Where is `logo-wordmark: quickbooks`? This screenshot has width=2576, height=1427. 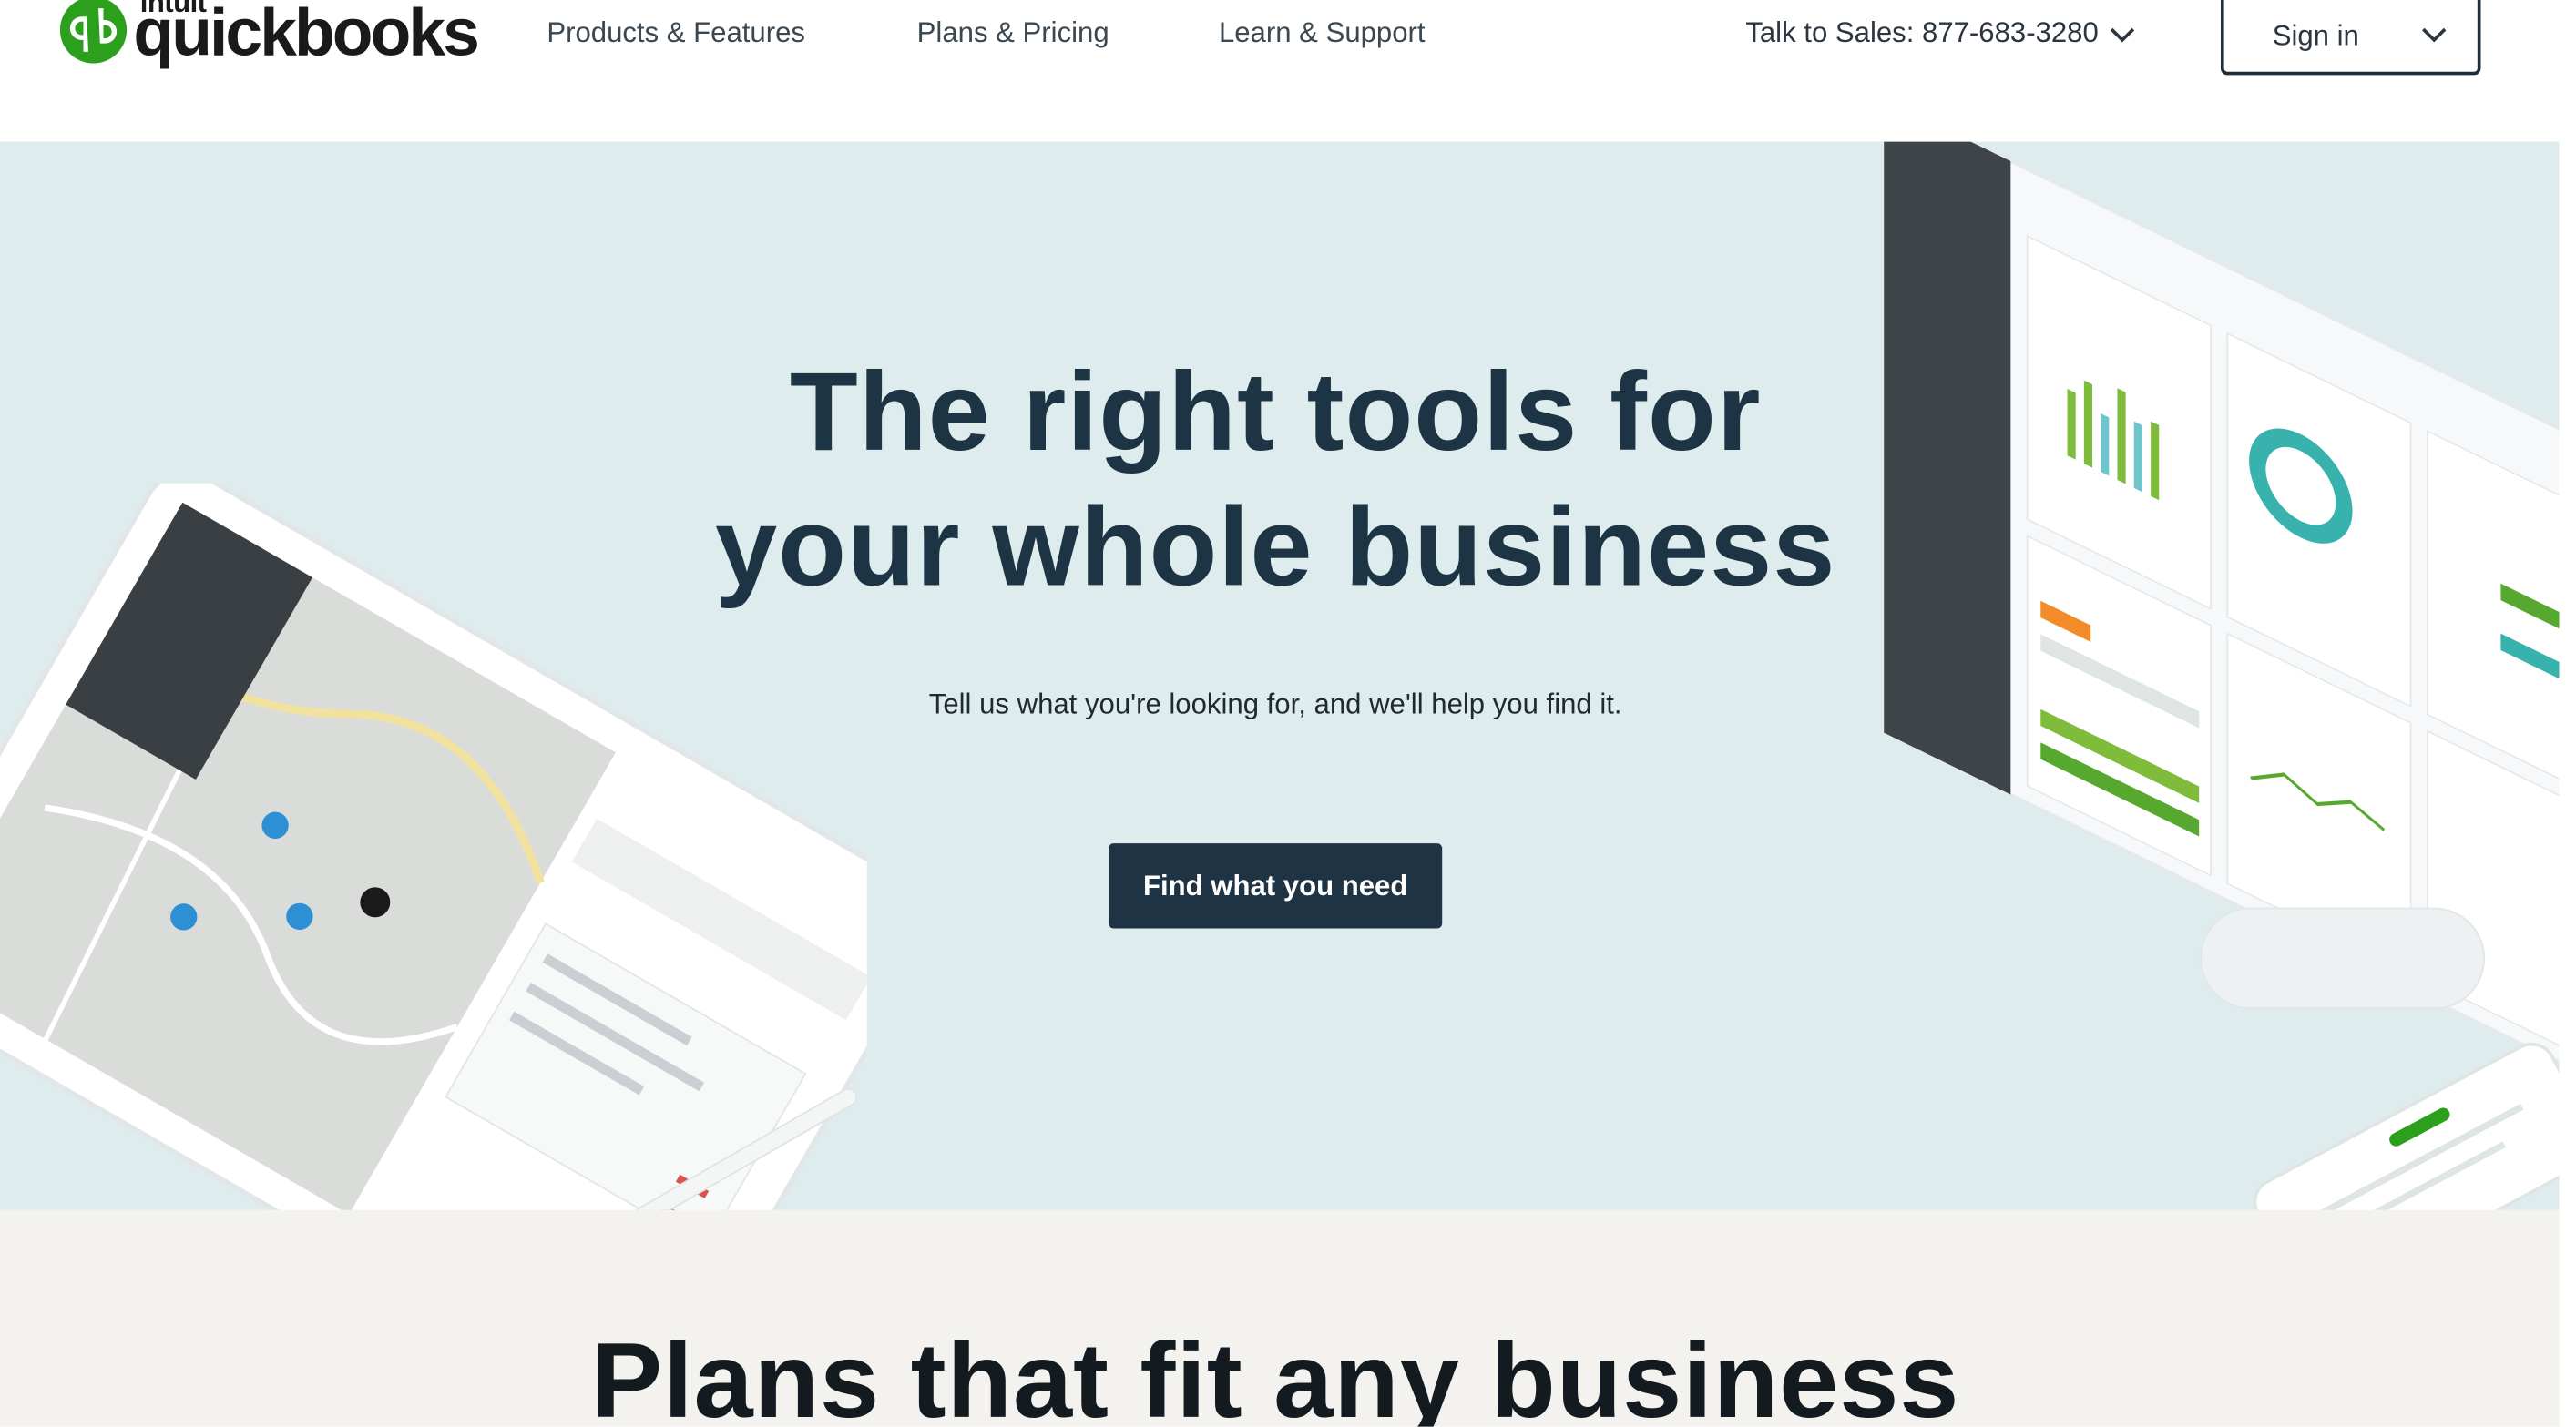 logo-wordmark: quickbooks is located at coordinates (306, 35).